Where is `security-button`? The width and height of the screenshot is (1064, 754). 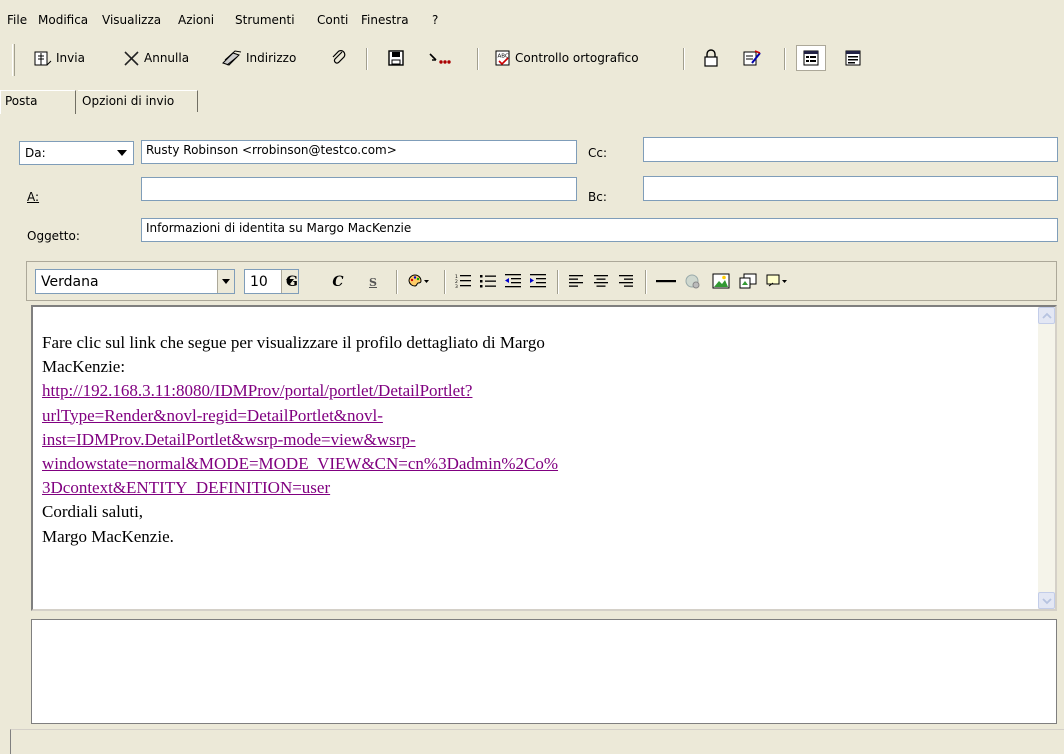 security-button is located at coordinates (711, 58).